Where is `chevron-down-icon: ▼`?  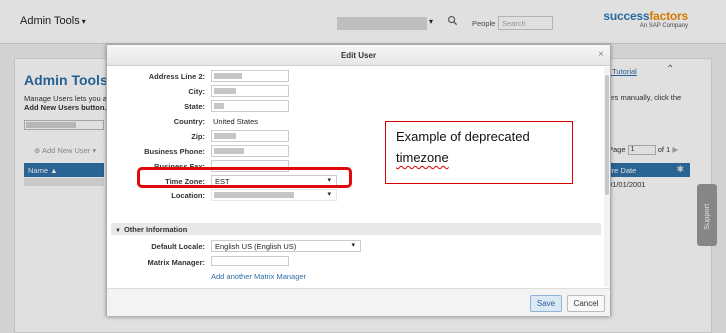 chevron-down-icon: ▼ is located at coordinates (118, 231).